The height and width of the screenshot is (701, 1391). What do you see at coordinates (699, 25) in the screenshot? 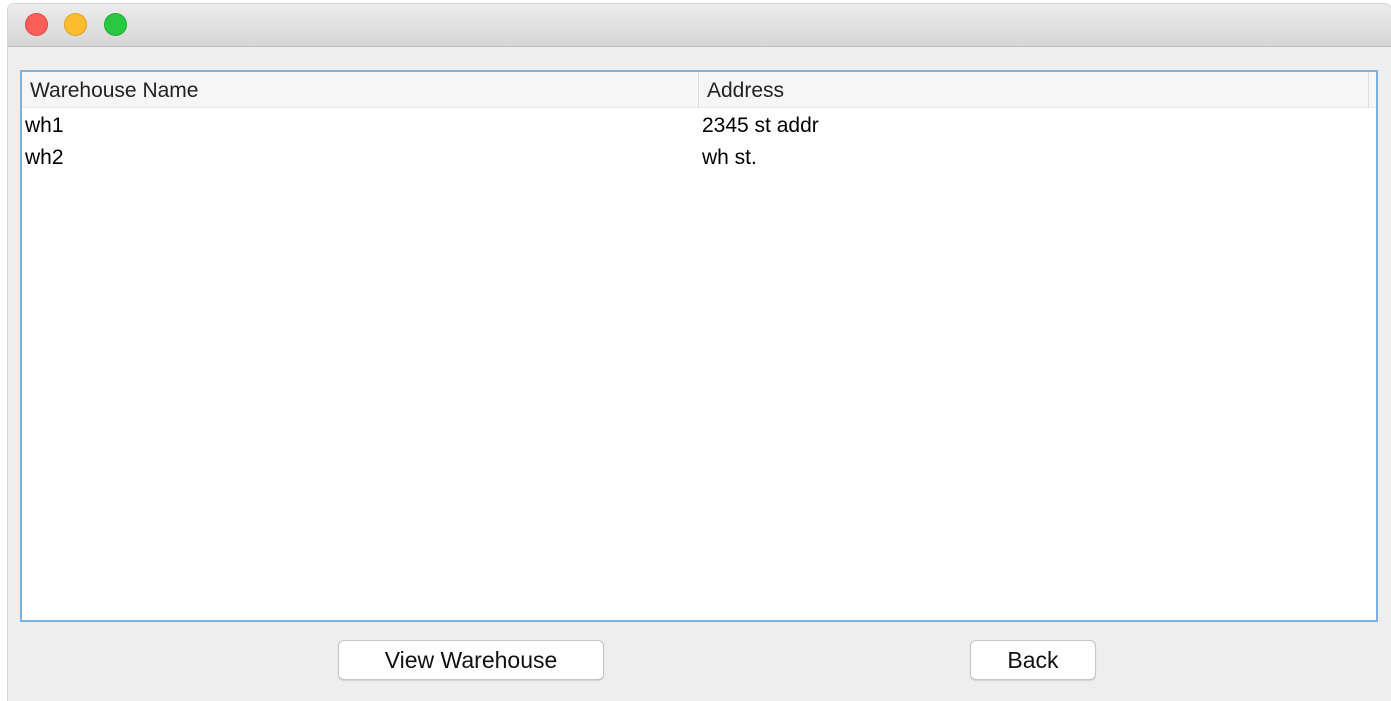
I see `title-bar` at bounding box center [699, 25].